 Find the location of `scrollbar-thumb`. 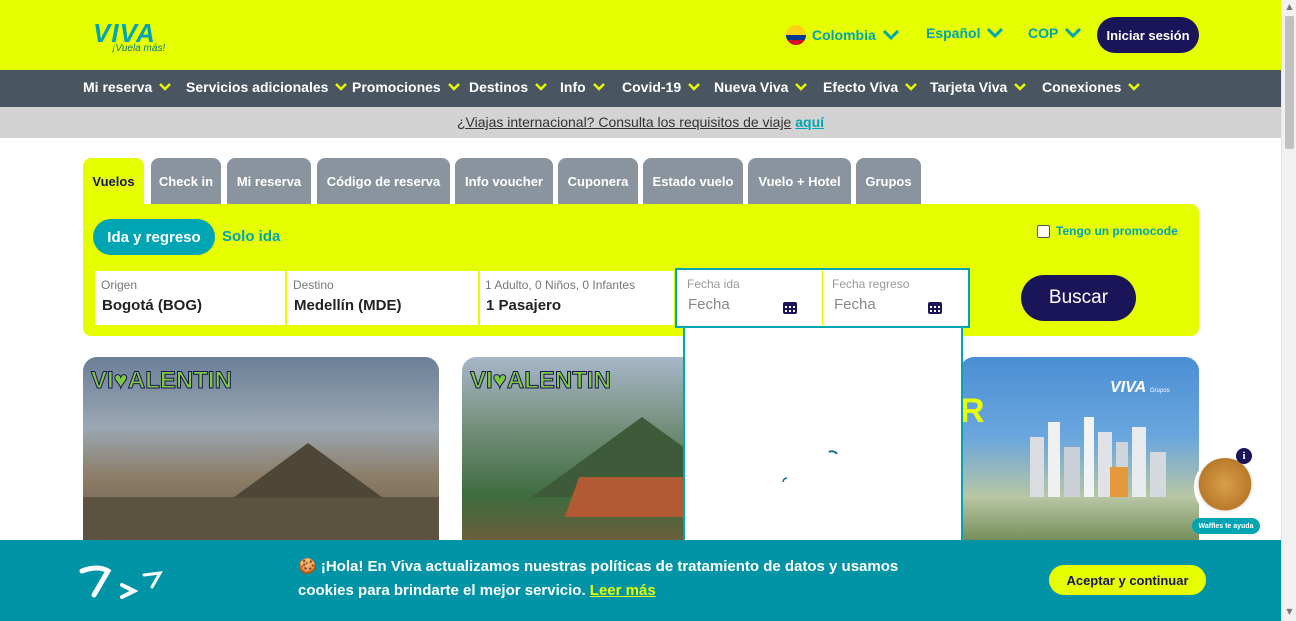

scrollbar-thumb is located at coordinates (1289, 82).